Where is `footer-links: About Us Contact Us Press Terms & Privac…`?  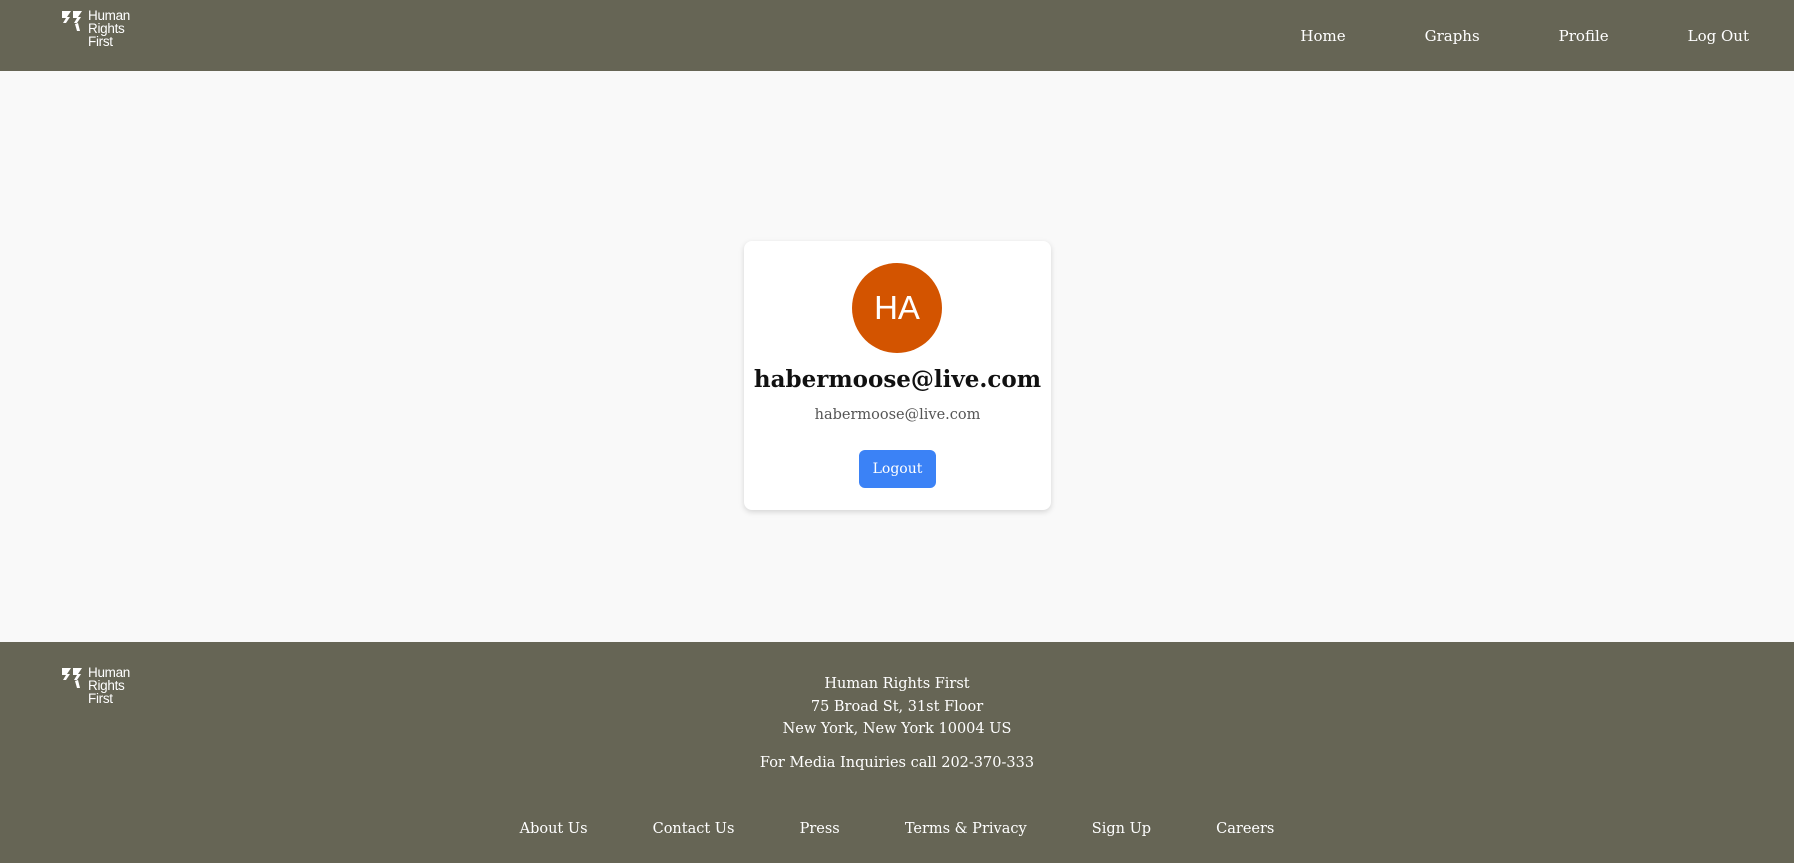 footer-links: About Us Contact Us Press Terms & Privac… is located at coordinates (897, 827).